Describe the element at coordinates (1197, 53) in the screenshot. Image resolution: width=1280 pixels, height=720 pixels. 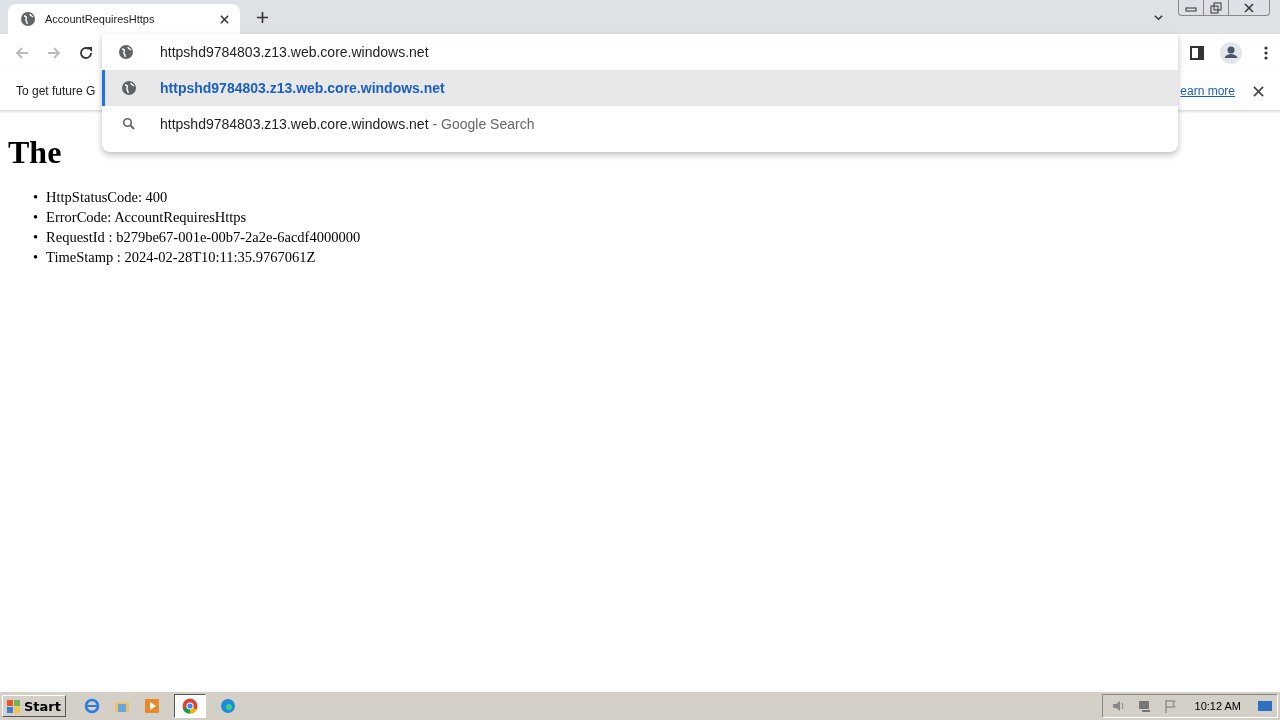
I see `side-panel-icon` at that location.